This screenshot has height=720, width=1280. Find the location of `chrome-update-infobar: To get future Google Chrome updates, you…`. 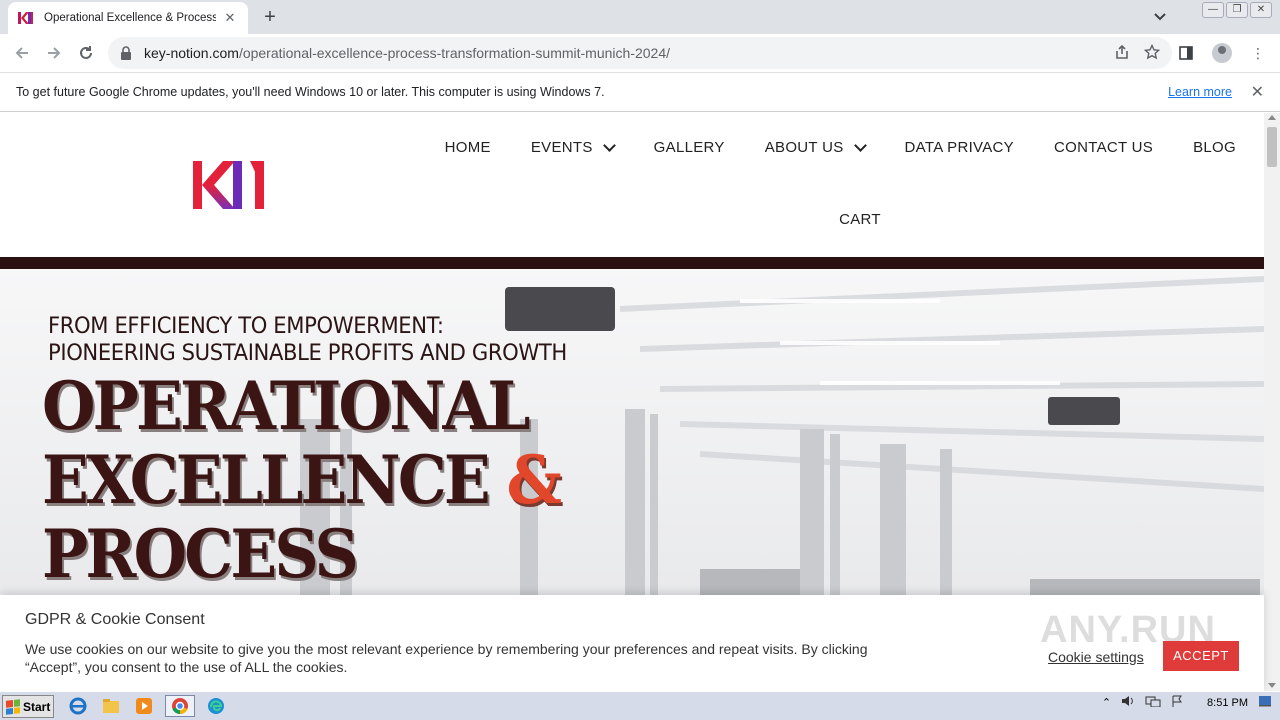

chrome-update-infobar: To get future Google Chrome updates, you… is located at coordinates (640, 92).